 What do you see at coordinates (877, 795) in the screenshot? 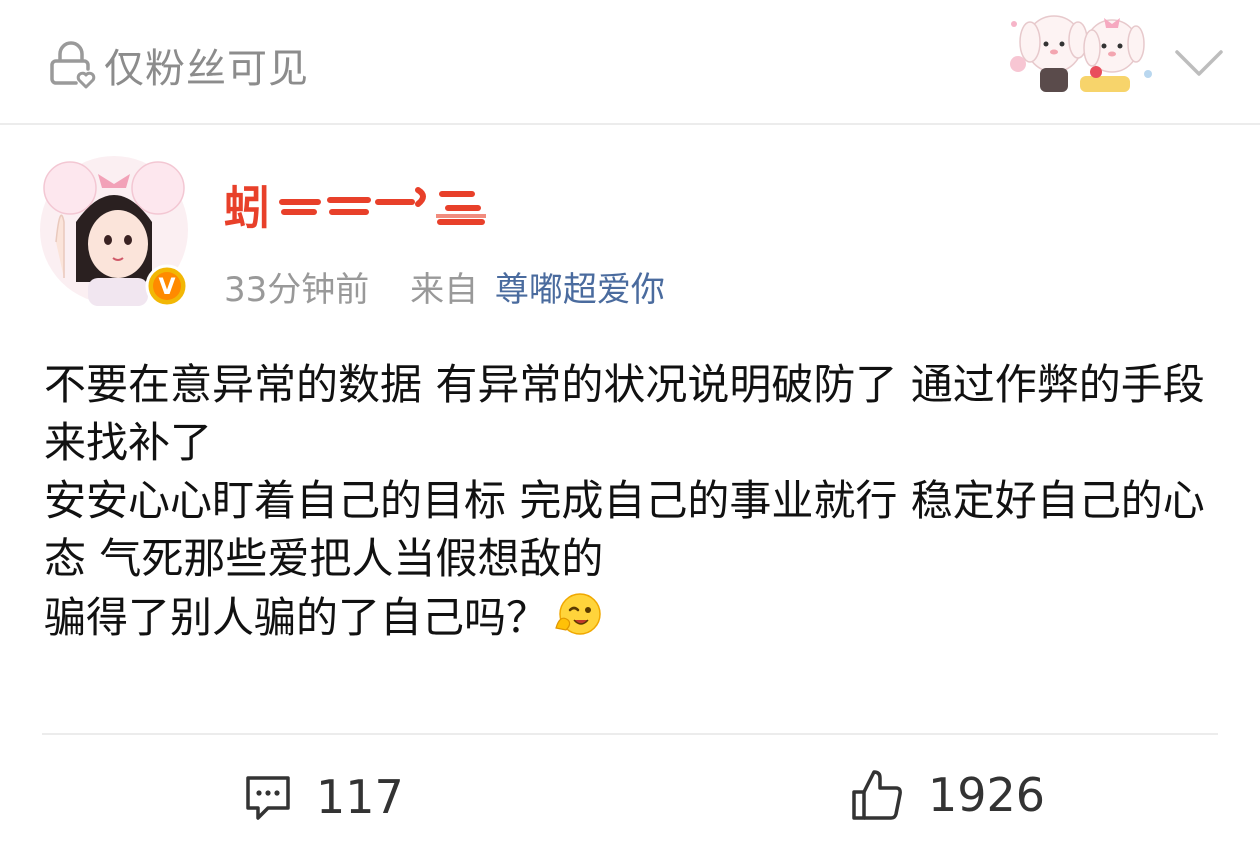
I see `thumbs-up-icon` at bounding box center [877, 795].